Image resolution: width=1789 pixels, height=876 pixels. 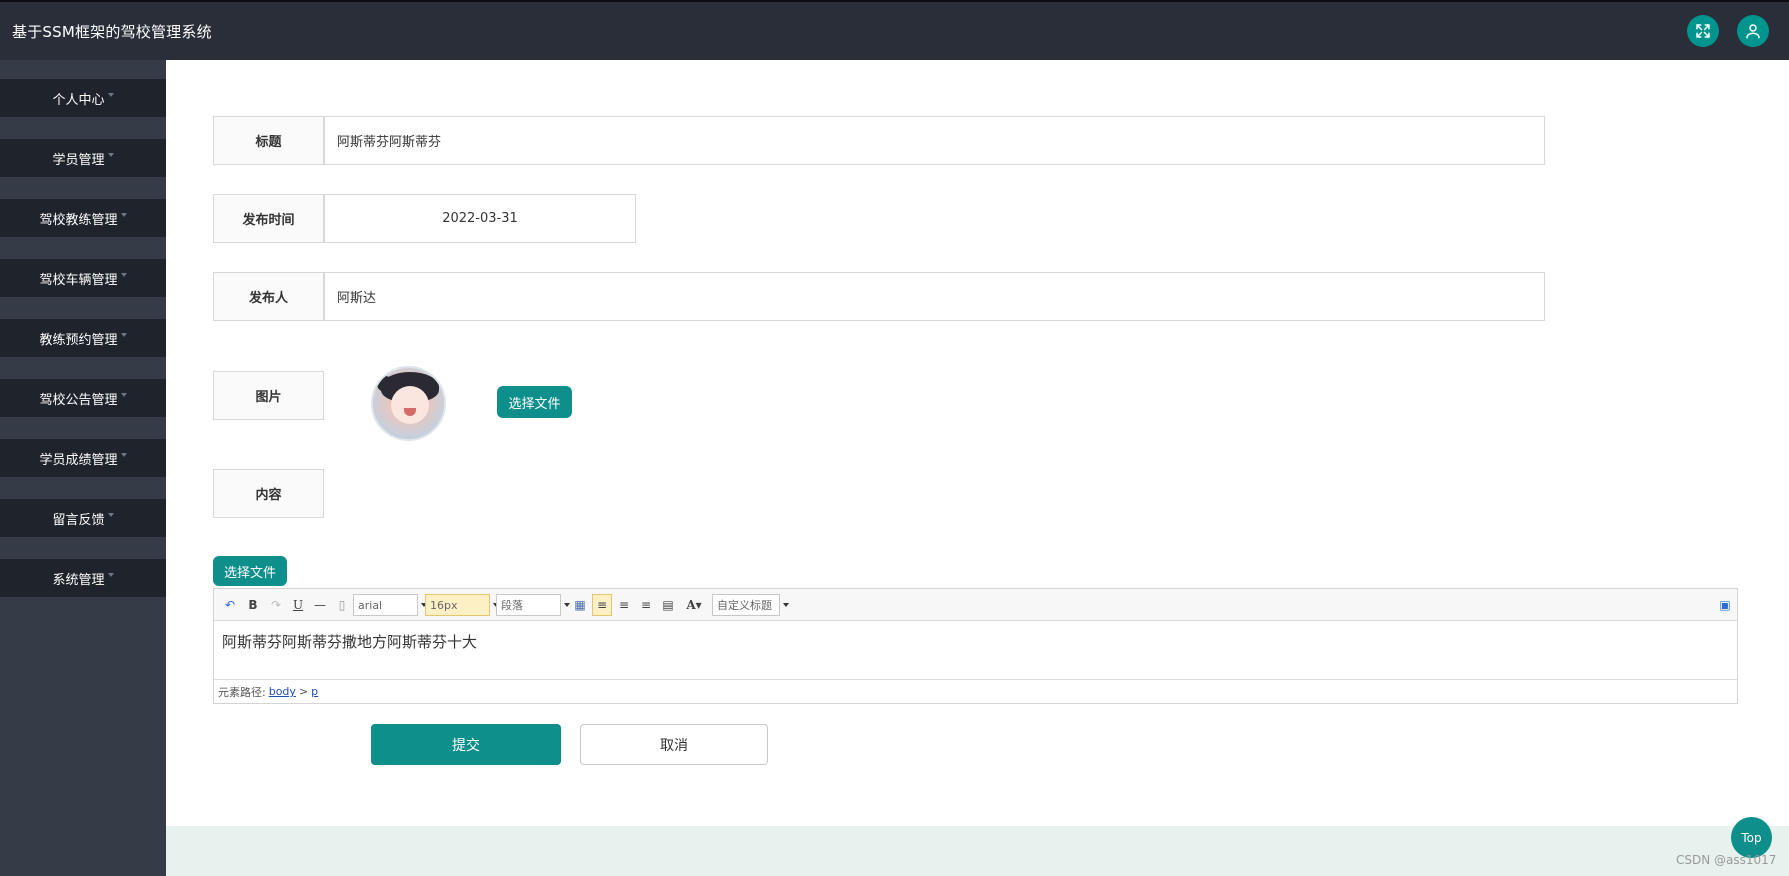 I want to click on publish-time-label: 发布时间, so click(x=268, y=218).